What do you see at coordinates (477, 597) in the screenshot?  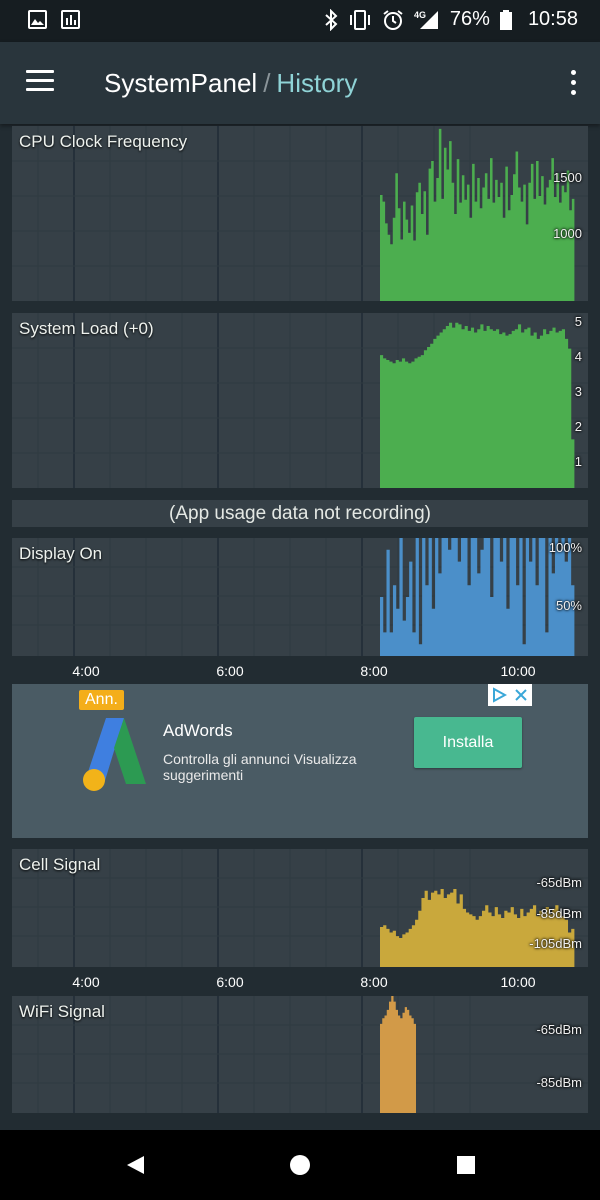 I see `display-series-area` at bounding box center [477, 597].